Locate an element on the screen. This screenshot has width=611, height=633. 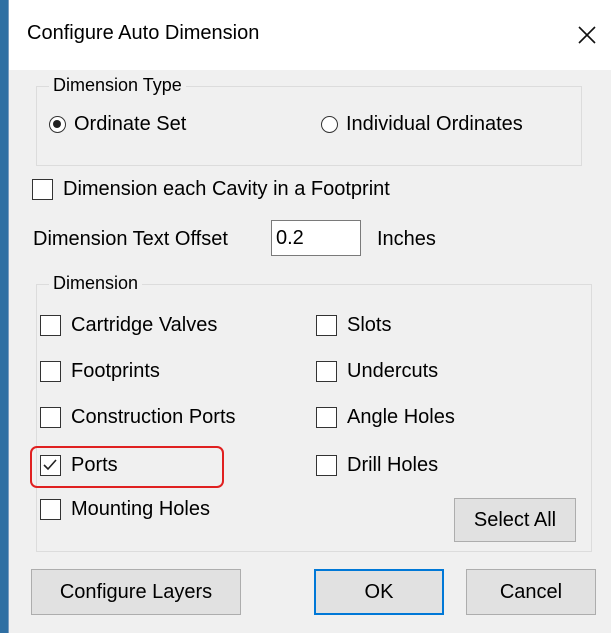
checkbox-angle-holes-label: Angle Holes is located at coordinates (401, 417).